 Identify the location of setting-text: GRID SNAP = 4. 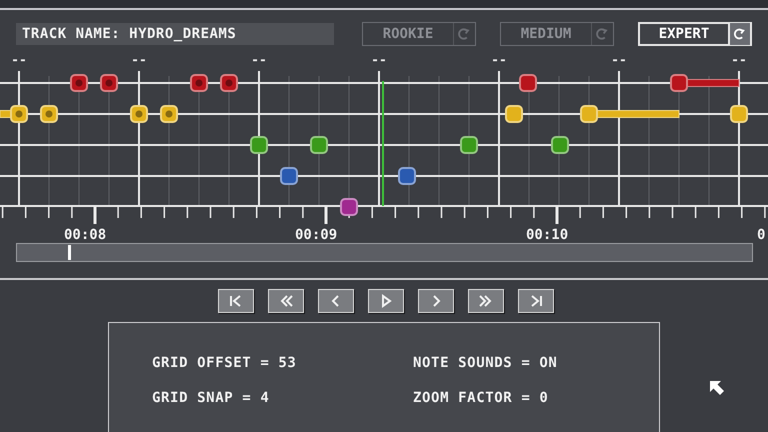
(211, 398).